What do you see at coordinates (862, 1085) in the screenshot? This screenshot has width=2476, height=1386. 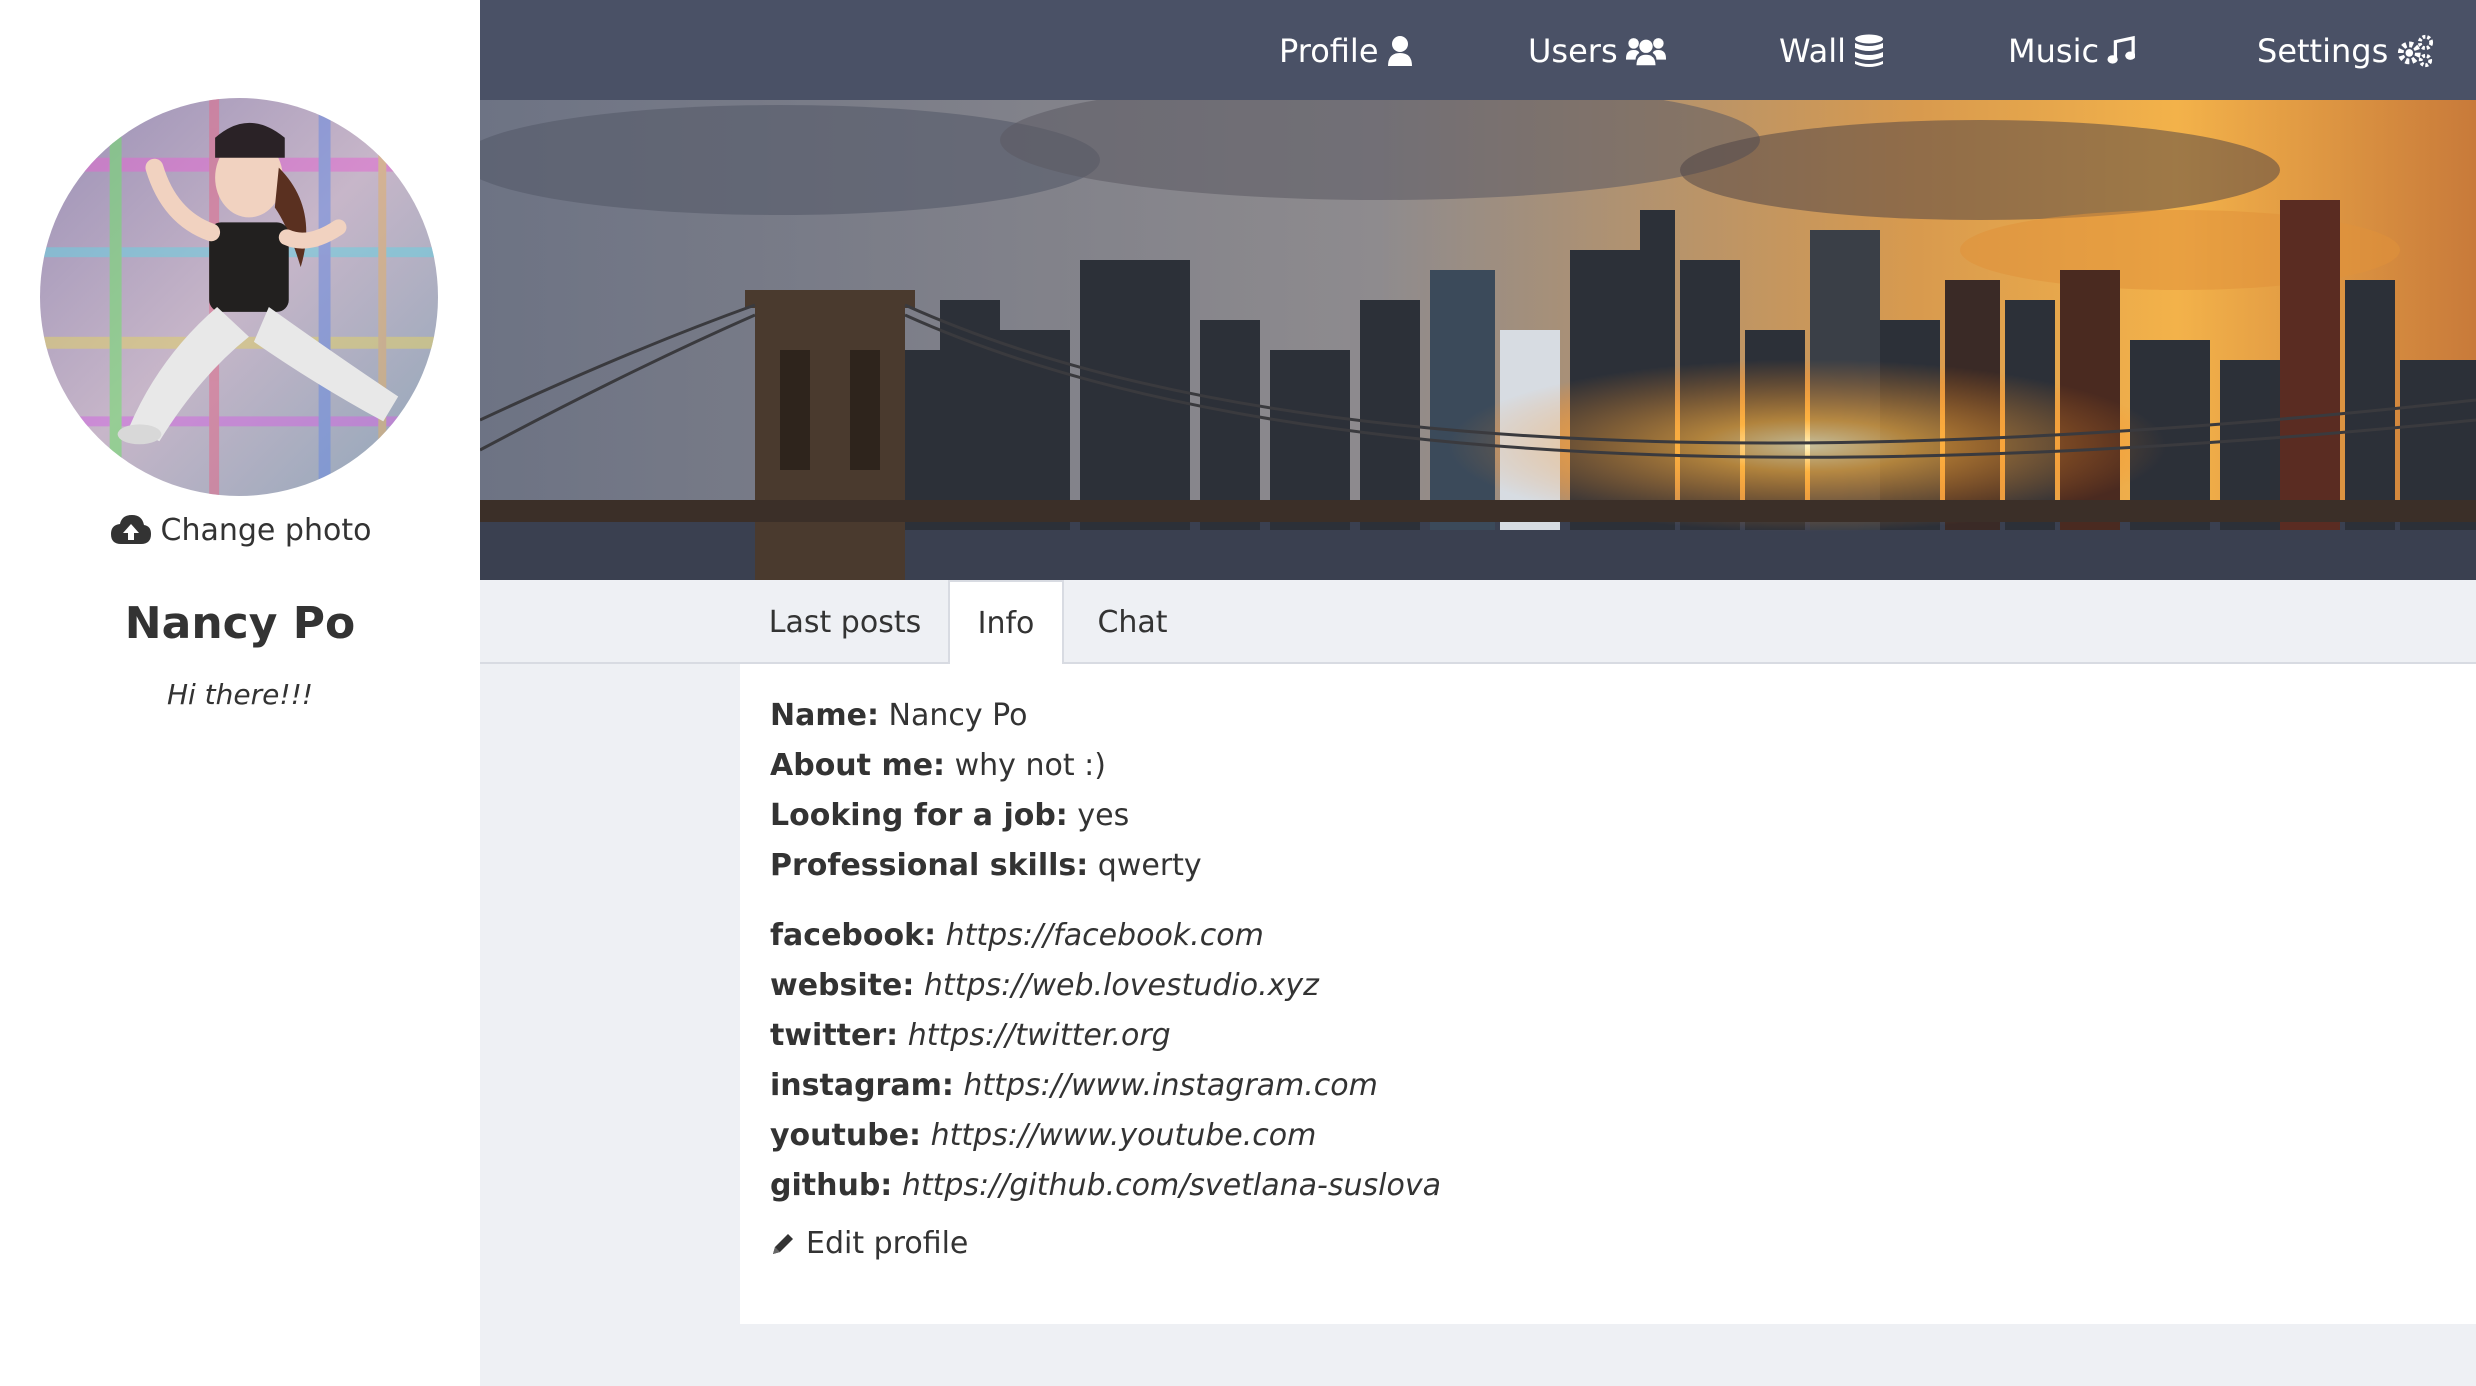 I see `contact-instagram-label: instagram:` at bounding box center [862, 1085].